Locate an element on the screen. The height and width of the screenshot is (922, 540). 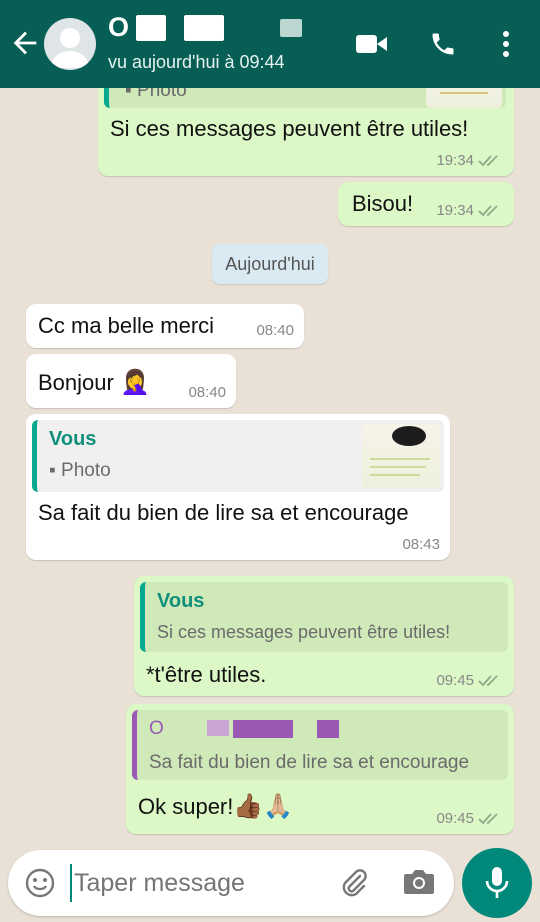
microphone-icon is located at coordinates (497, 882).